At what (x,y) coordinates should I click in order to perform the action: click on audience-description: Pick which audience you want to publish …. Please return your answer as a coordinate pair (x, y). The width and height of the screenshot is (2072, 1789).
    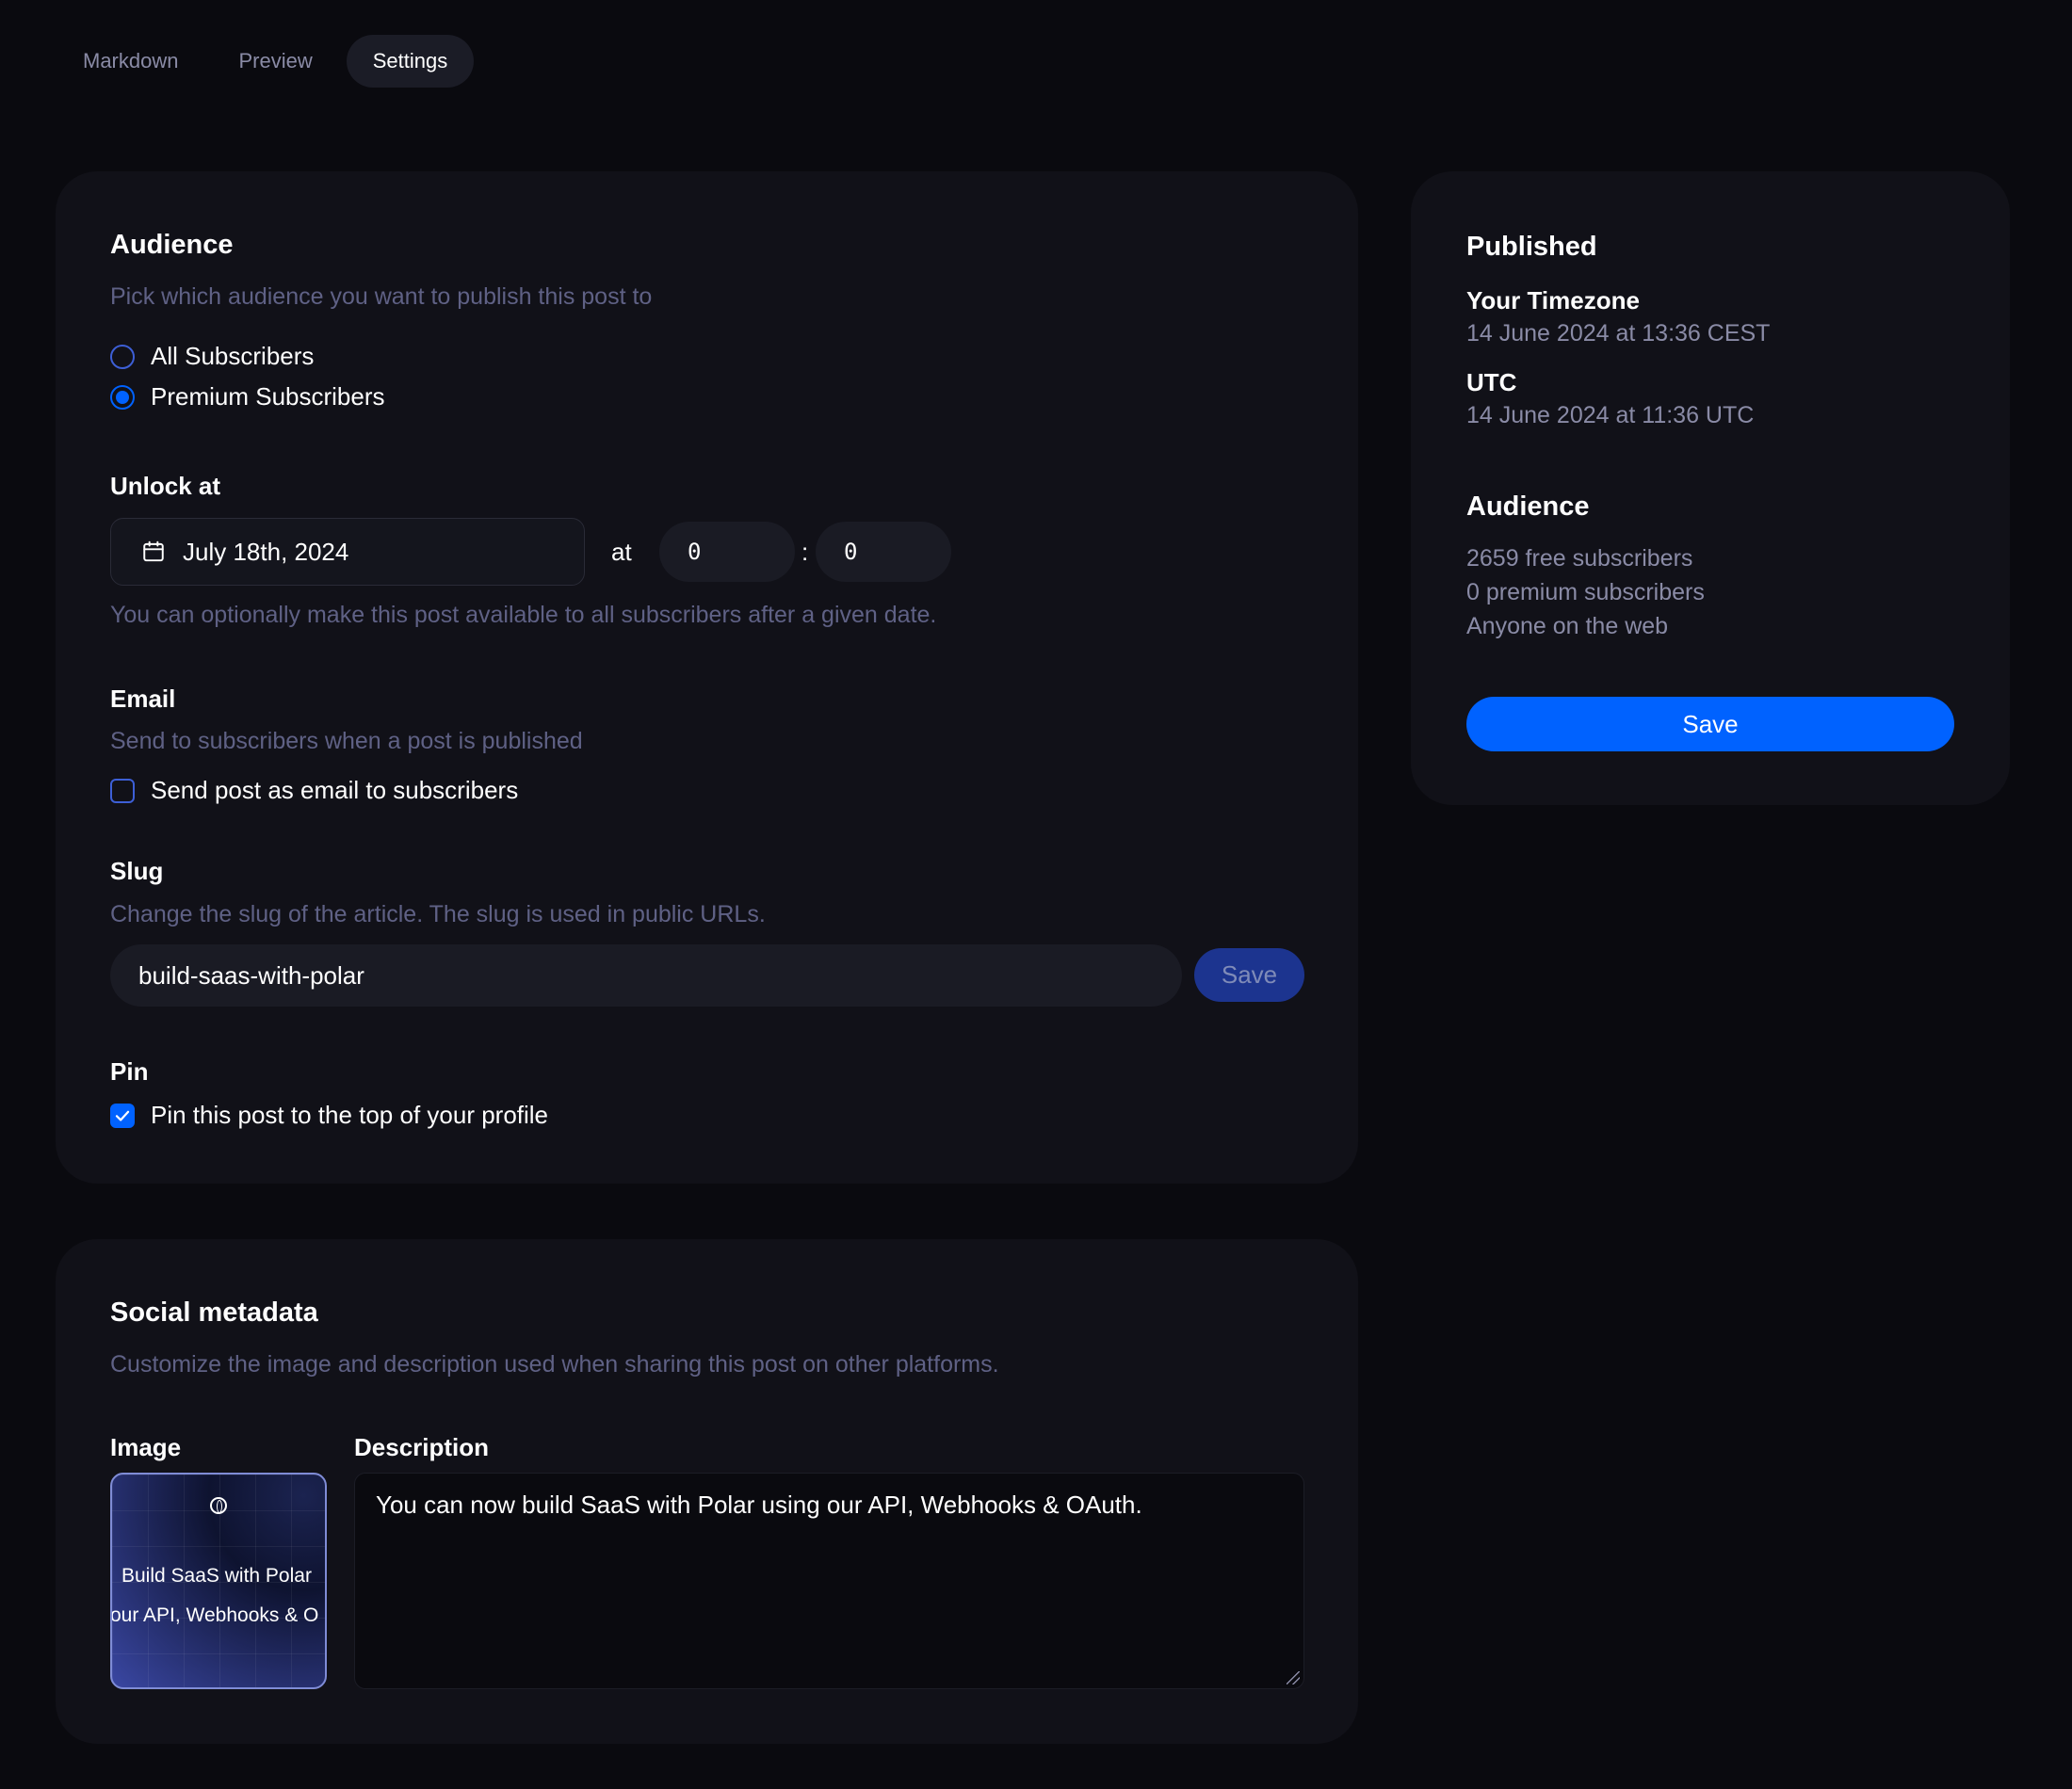
    Looking at the image, I should click on (381, 296).